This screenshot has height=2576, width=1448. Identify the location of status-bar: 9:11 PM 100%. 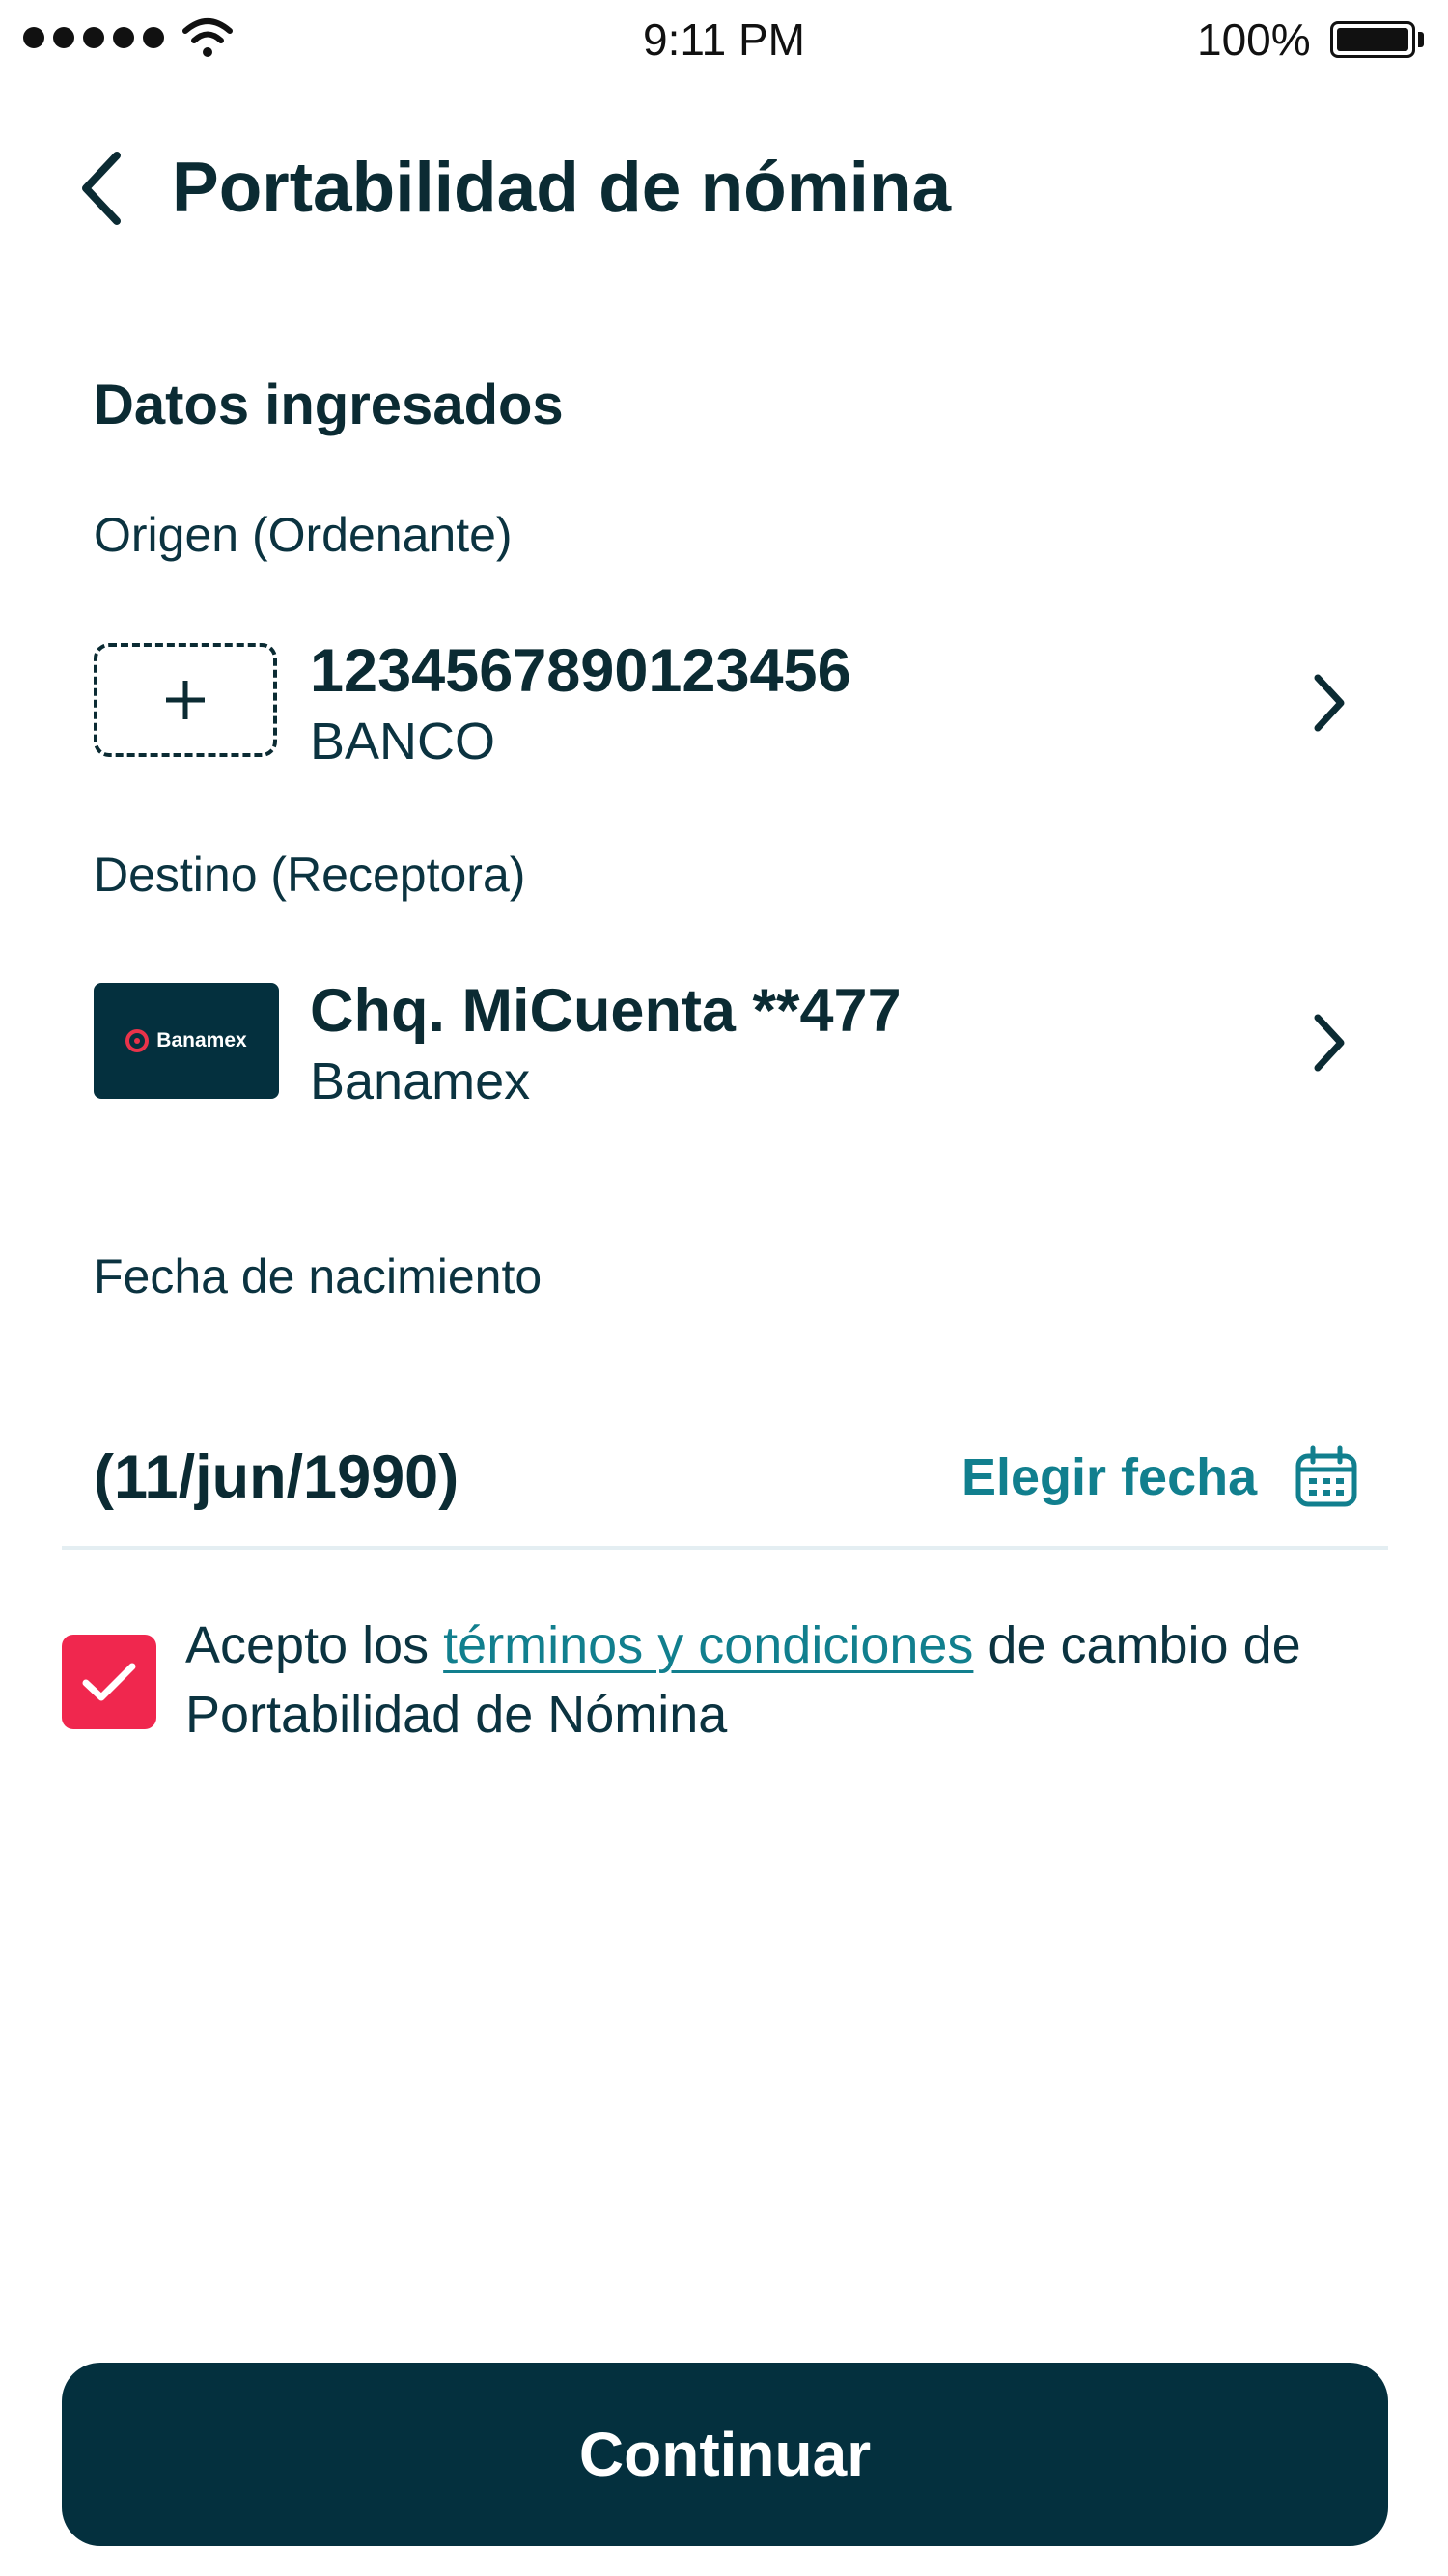
(724, 44).